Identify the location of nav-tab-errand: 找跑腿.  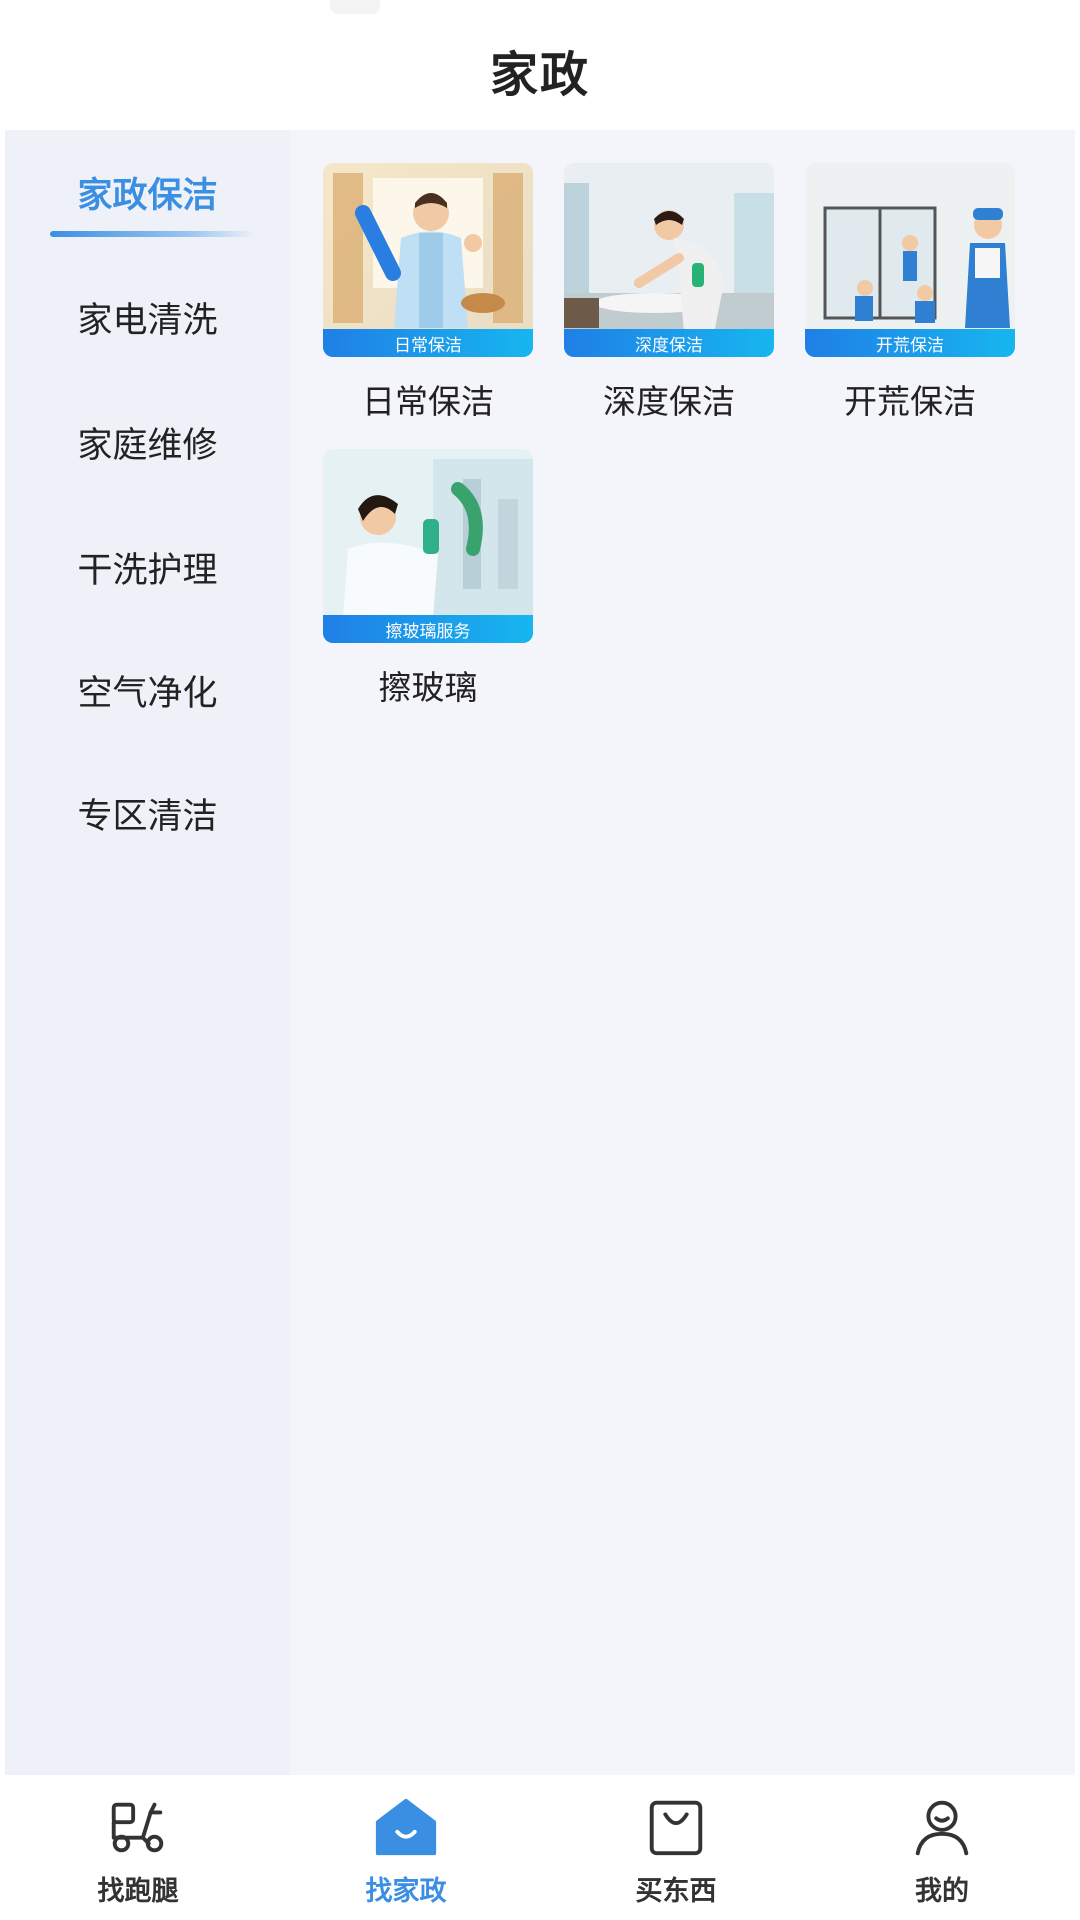
(138, 1850).